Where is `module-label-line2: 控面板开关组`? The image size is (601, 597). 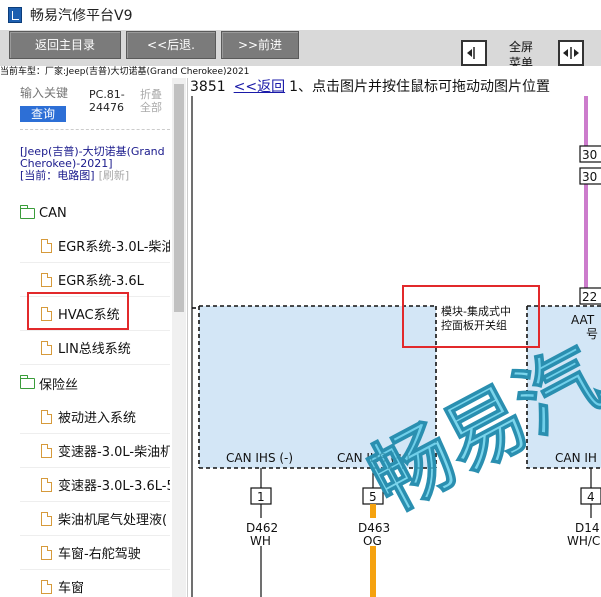 module-label-line2: 控面板开关组 is located at coordinates (474, 325).